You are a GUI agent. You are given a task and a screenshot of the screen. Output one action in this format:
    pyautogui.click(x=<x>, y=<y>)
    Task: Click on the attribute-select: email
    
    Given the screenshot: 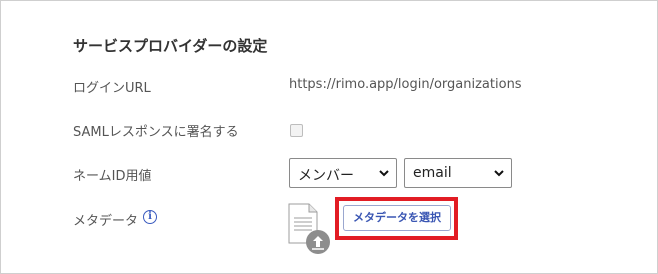 What is the action you would take?
    pyautogui.click(x=458, y=173)
    